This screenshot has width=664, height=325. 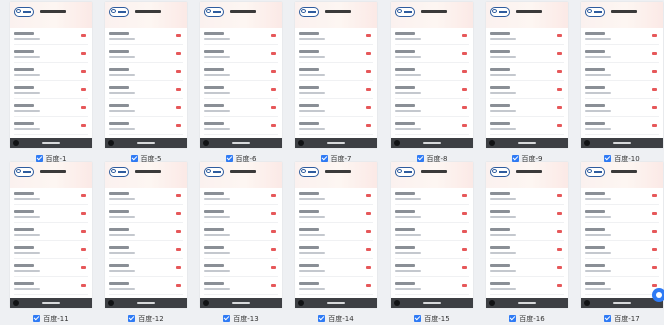 I want to click on screenshot-caption: 百度-14, so click(x=336, y=318).